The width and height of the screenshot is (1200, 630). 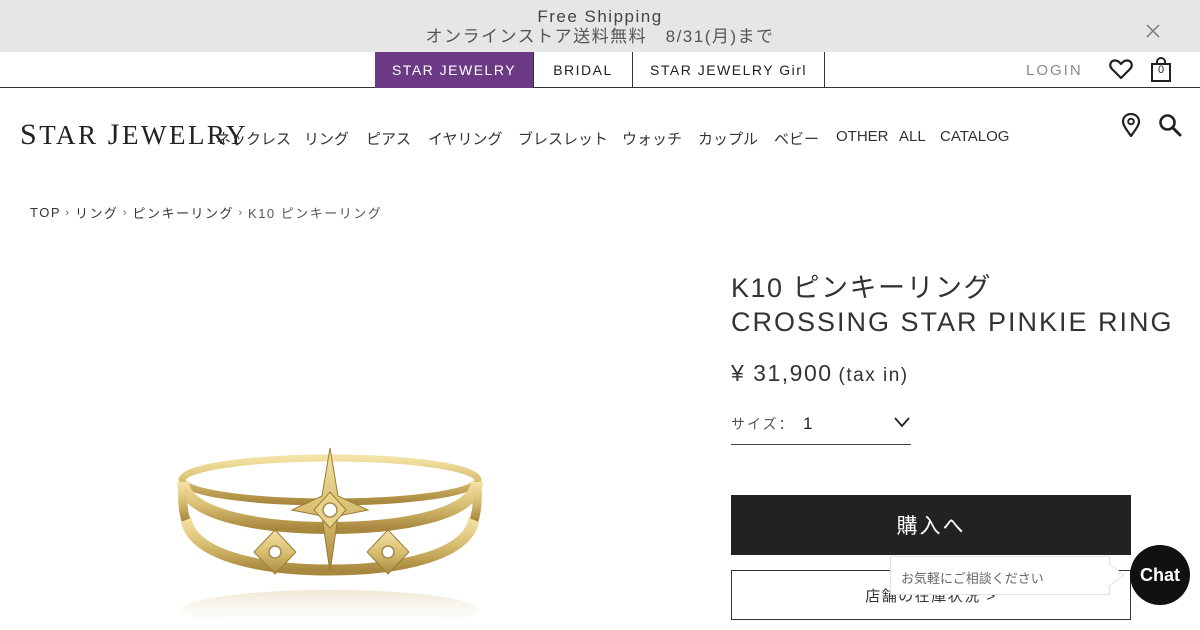 What do you see at coordinates (397, 138) in the screenshot?
I see `nav-pierce: ピアス` at bounding box center [397, 138].